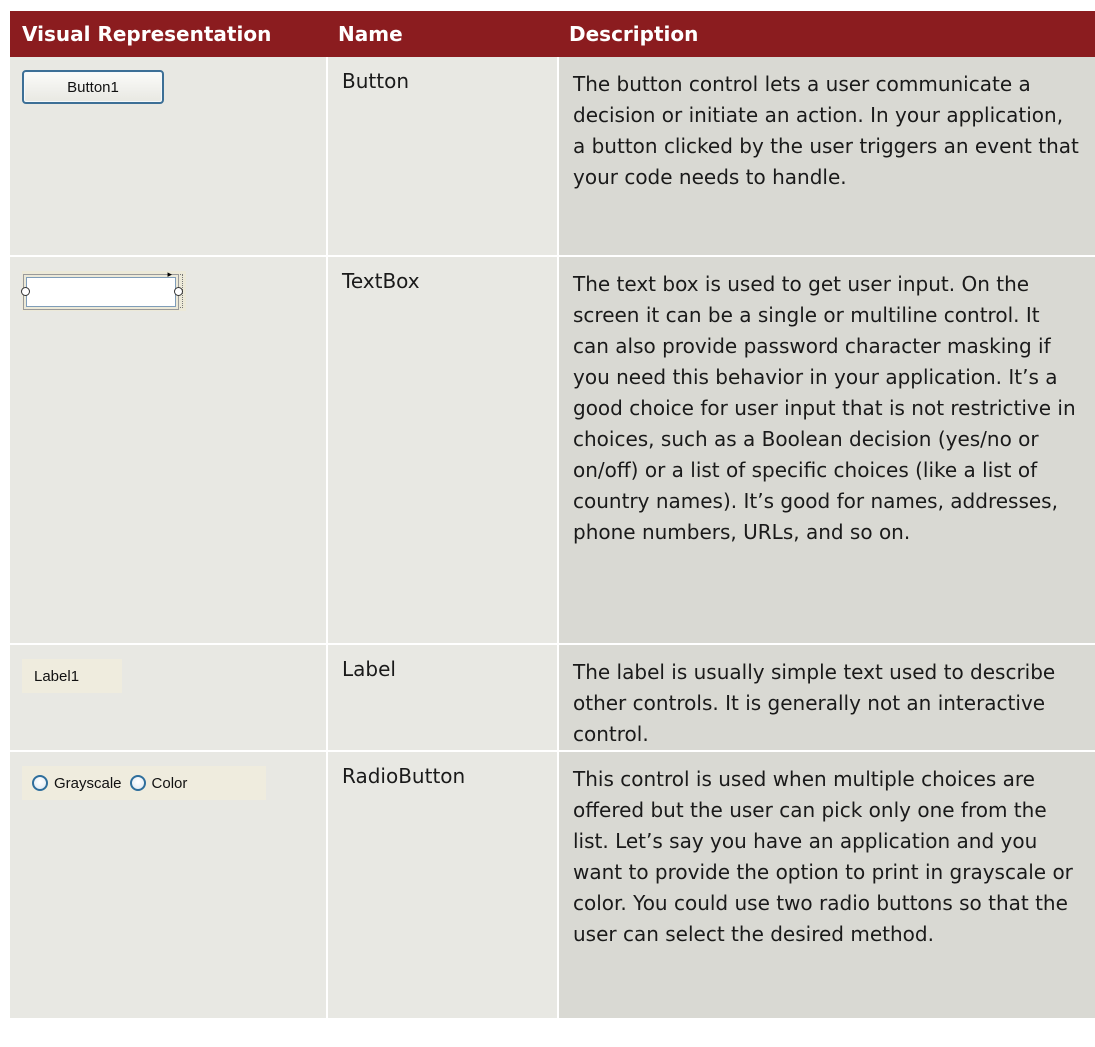 The height and width of the screenshot is (1047, 1095). What do you see at coordinates (634, 34) in the screenshot?
I see `header-description: Description` at bounding box center [634, 34].